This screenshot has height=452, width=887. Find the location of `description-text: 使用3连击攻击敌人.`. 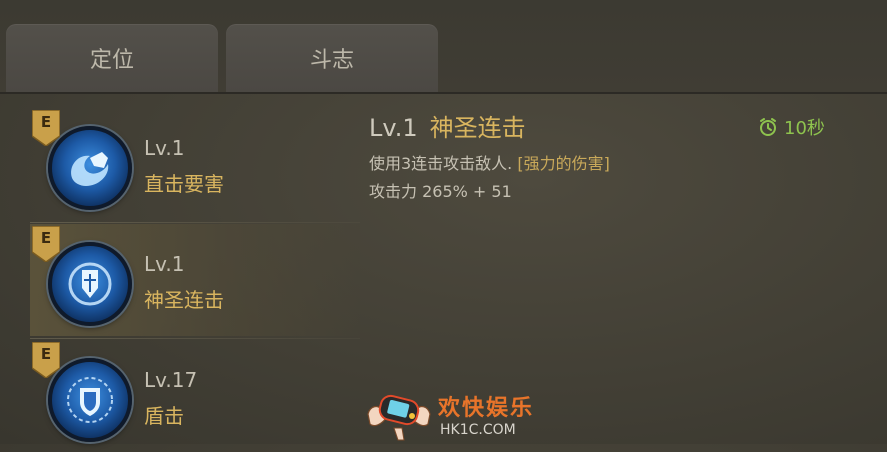

description-text: 使用3连击攻击敌人. is located at coordinates (443, 163).